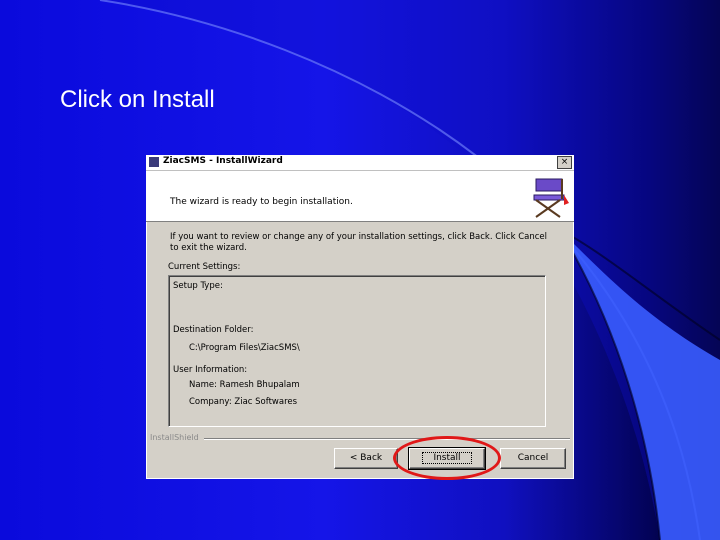 Image resolution: width=720 pixels, height=540 pixels. What do you see at coordinates (213, 330) in the screenshot?
I see `destination-folder-label: Destination Folder:` at bounding box center [213, 330].